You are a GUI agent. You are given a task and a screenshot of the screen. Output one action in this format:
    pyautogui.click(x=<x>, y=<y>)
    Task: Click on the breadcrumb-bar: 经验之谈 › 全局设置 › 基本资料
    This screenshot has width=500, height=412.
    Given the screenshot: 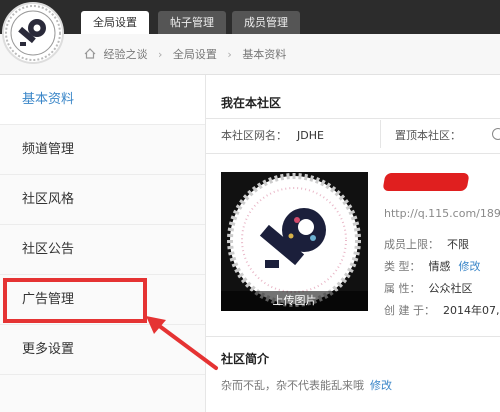 What is the action you would take?
    pyautogui.click(x=250, y=54)
    